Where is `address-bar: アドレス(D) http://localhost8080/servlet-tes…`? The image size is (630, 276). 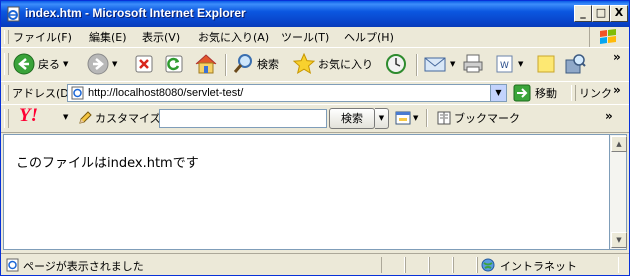
address-bar: アドレス(D) http://localhost8080/servlet-tes… is located at coordinates (315, 93).